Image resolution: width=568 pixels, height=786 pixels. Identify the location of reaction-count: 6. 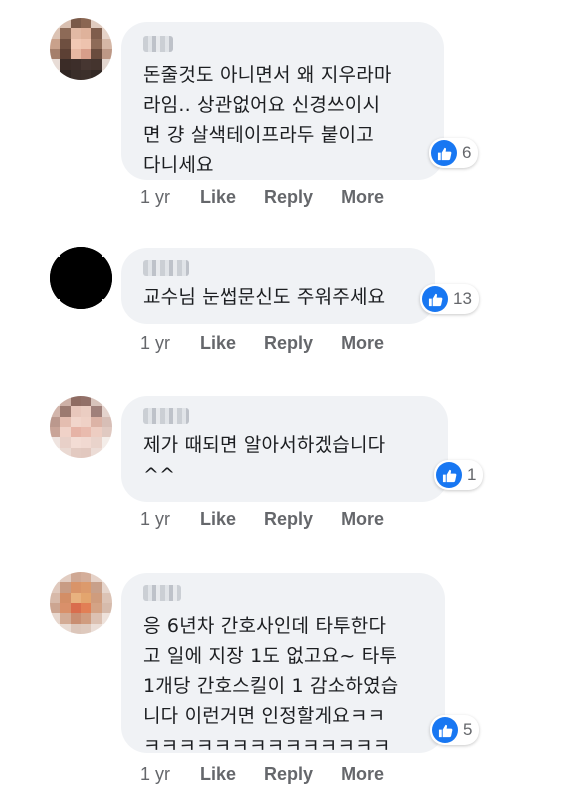
(467, 152).